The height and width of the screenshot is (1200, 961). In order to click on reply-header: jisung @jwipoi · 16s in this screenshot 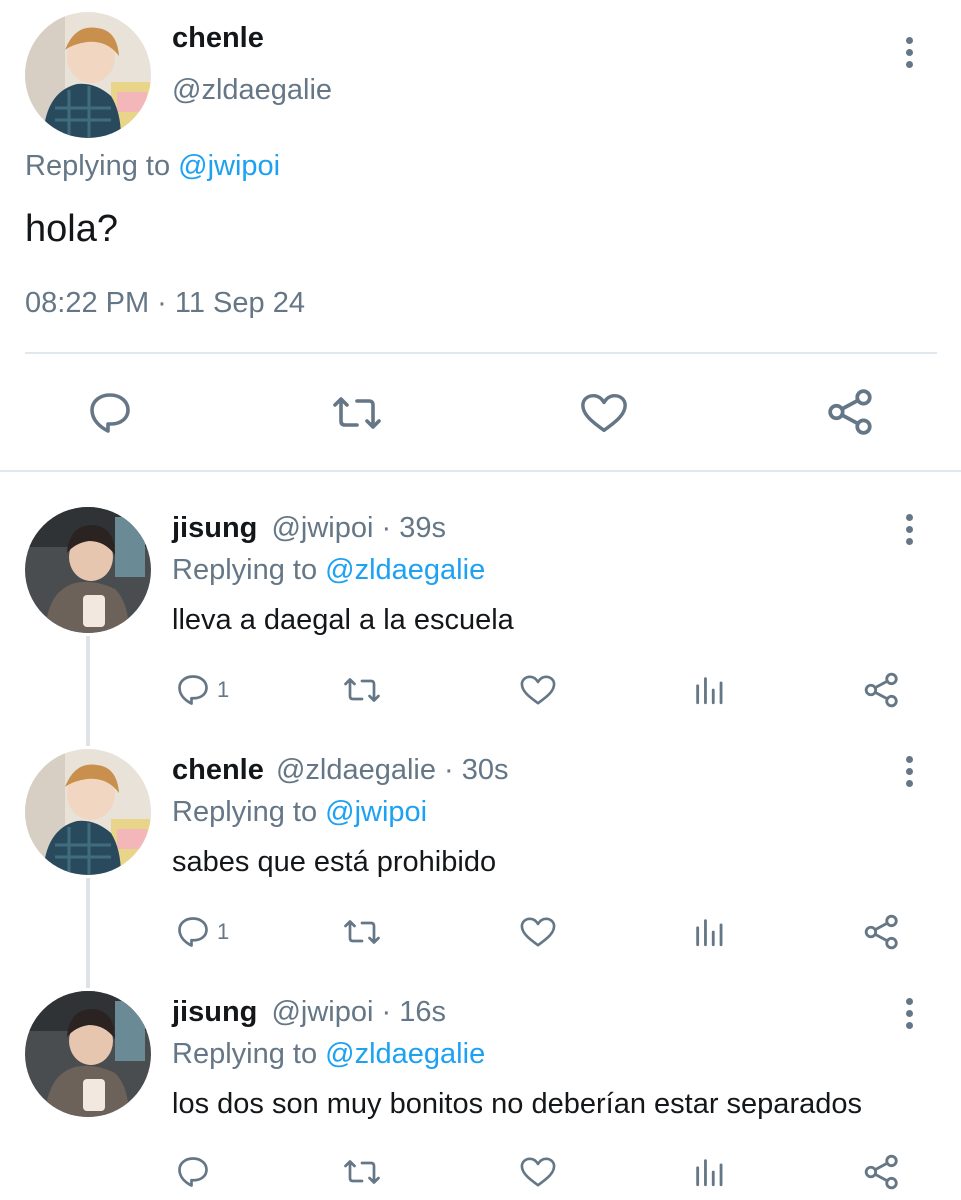, I will do `click(309, 1012)`.